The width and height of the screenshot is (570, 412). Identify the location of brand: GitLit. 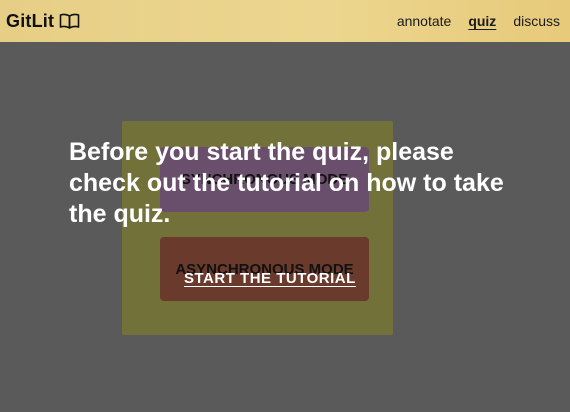
(43, 21).